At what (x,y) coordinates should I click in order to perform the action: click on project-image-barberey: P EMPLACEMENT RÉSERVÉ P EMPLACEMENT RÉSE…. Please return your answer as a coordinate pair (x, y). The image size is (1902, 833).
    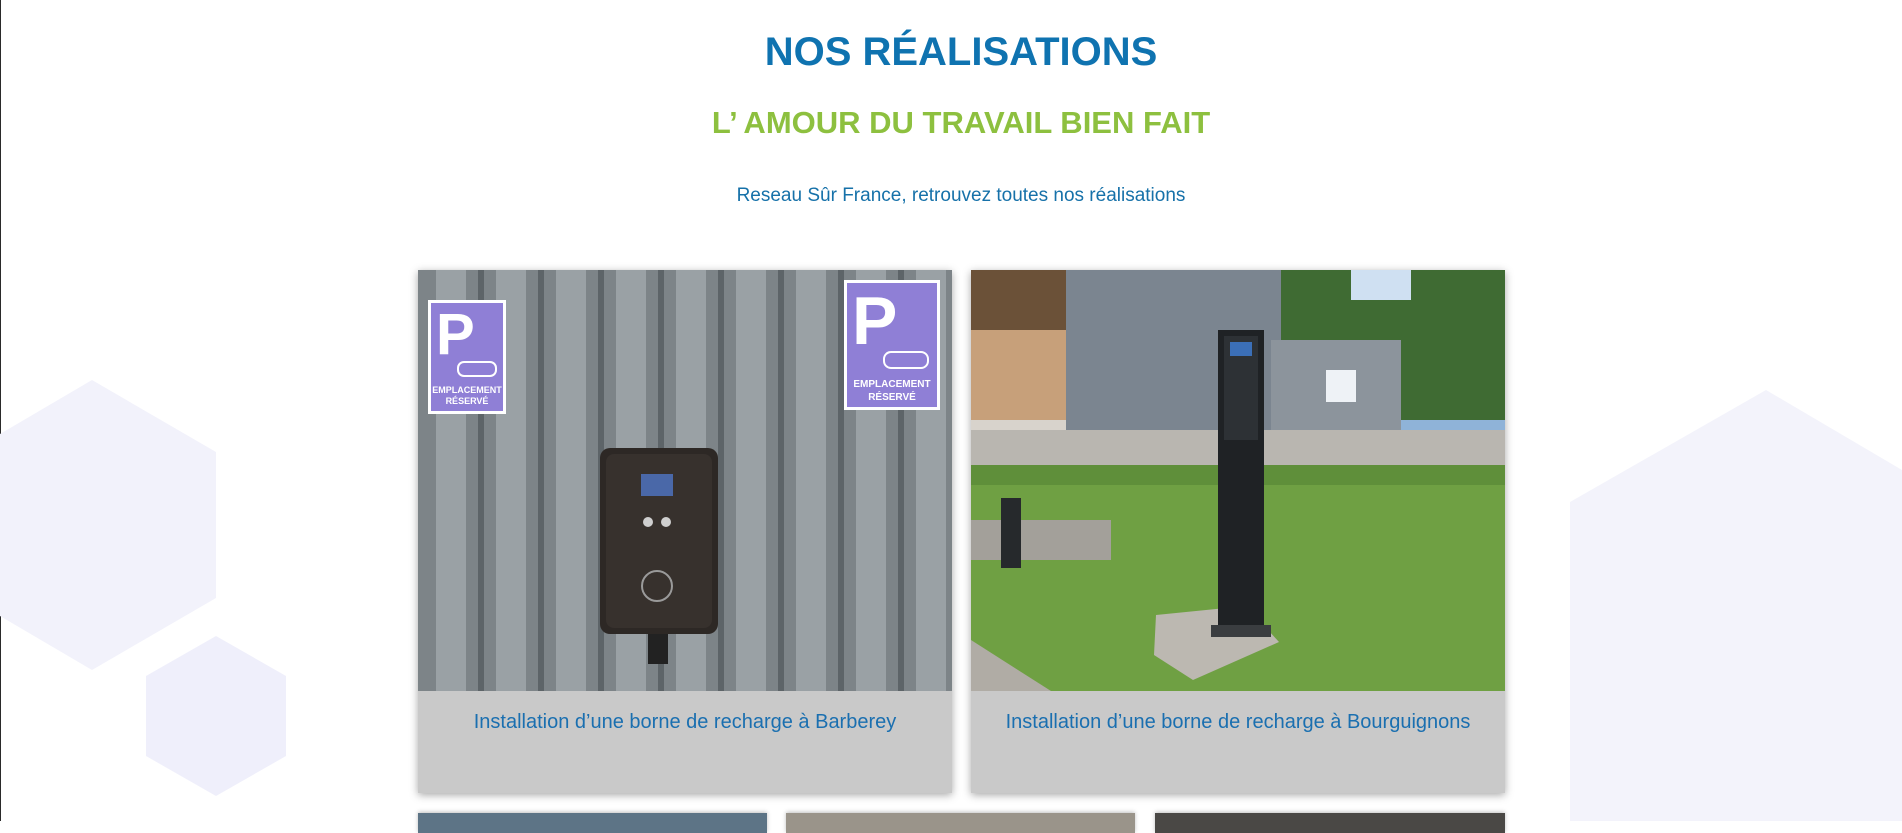
    Looking at the image, I should click on (685, 480).